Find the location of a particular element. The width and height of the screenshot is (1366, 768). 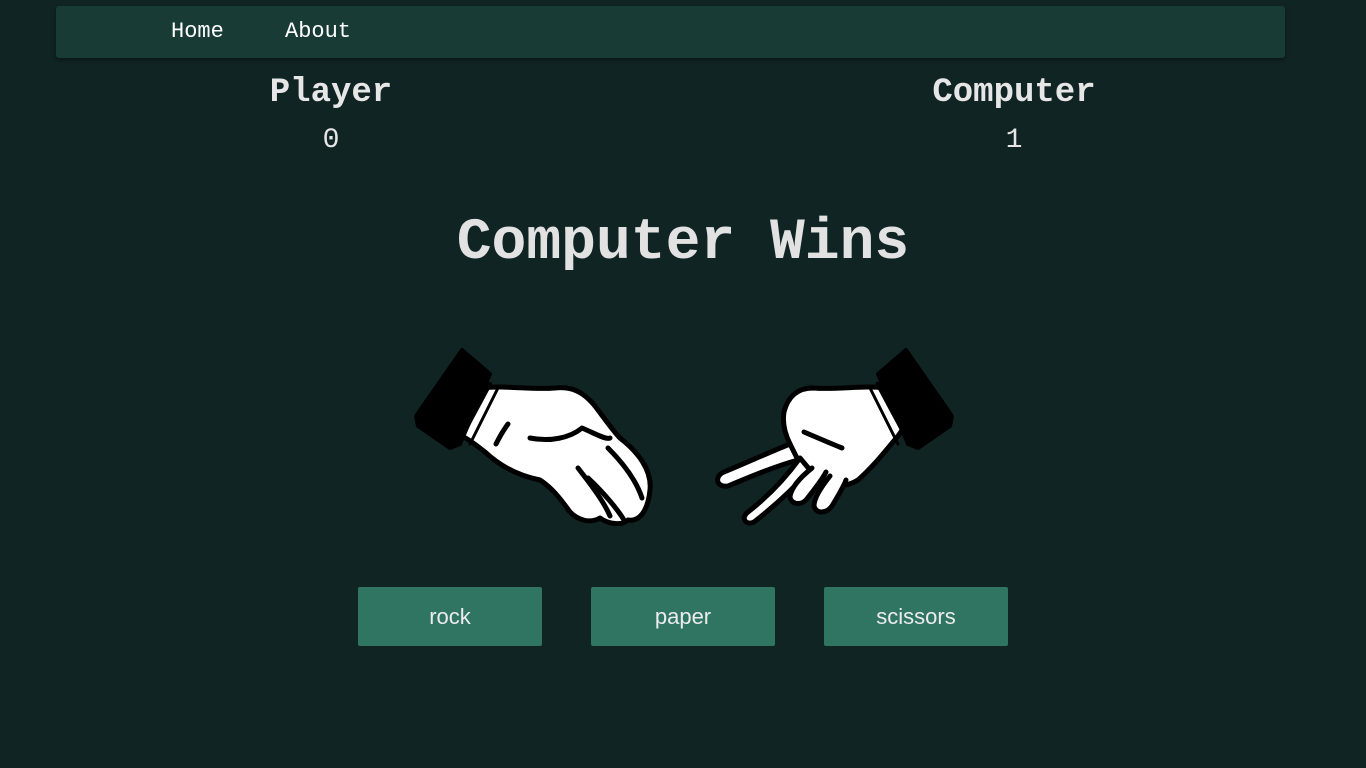

paper-button: paper is located at coordinates (683, 616).